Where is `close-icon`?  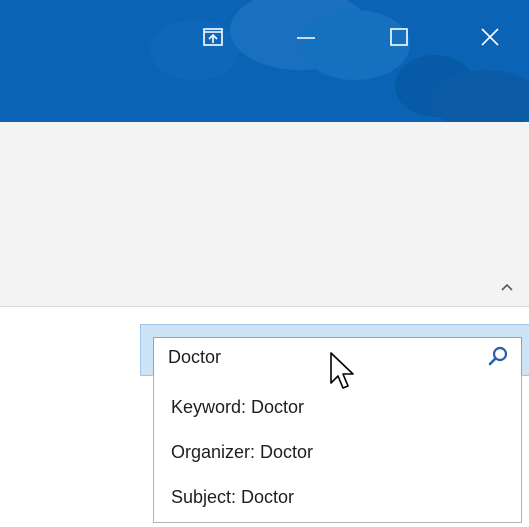 close-icon is located at coordinates (490, 37).